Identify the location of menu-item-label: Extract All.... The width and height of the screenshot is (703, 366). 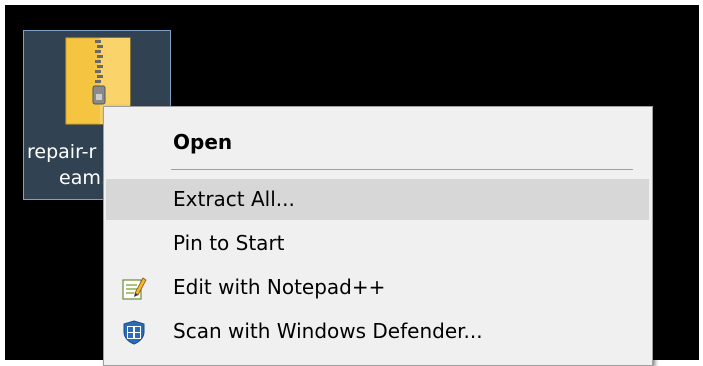
(234, 199).